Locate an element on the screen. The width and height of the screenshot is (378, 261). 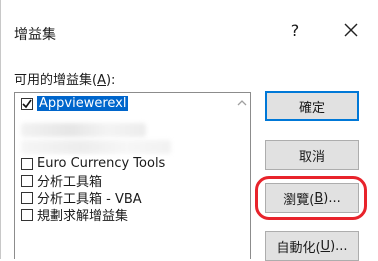
cancel-button: 取消 is located at coordinates (312, 155).